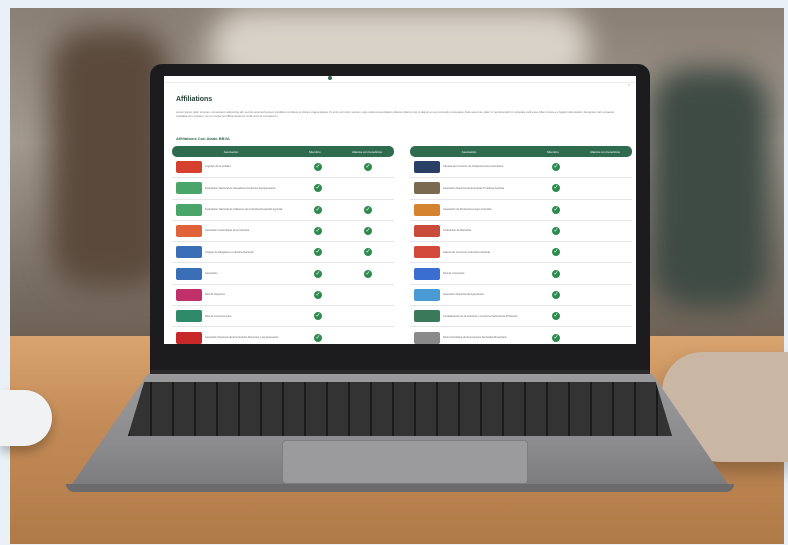 The height and width of the screenshot is (545, 788). I want to click on trackpad, so click(405, 462).